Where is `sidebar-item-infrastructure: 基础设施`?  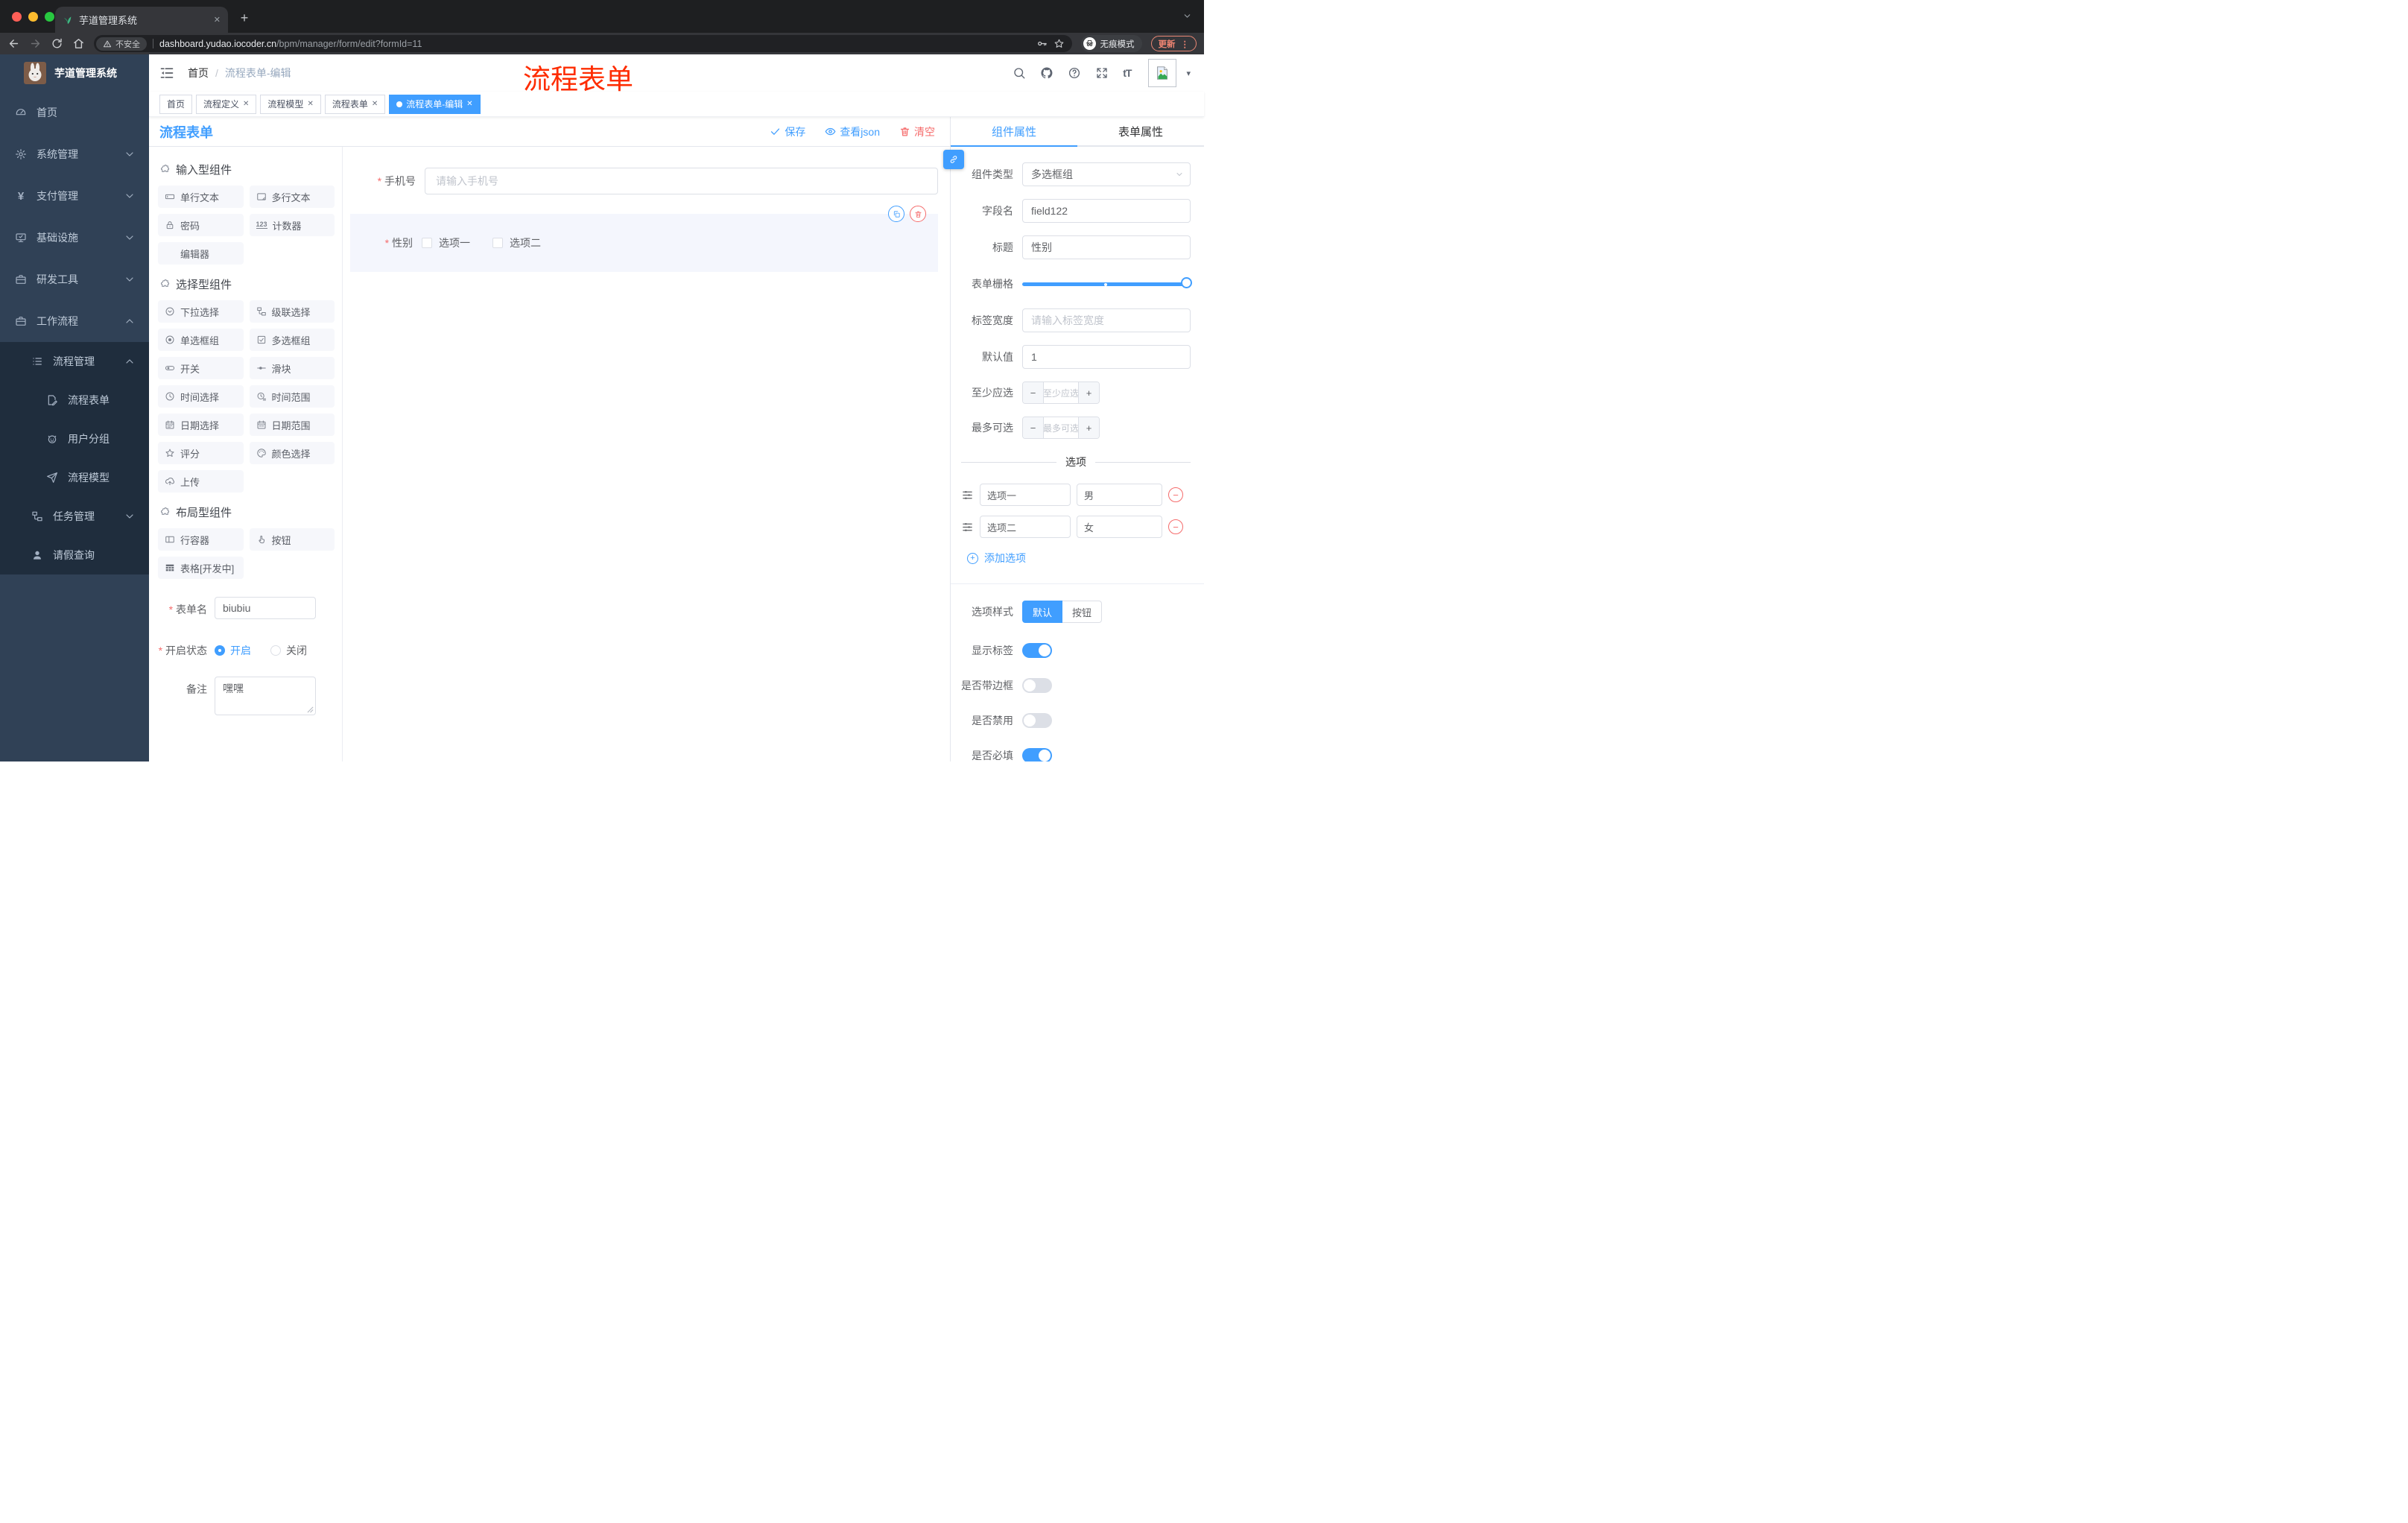 sidebar-item-infrastructure: 基础设施 is located at coordinates (74, 238).